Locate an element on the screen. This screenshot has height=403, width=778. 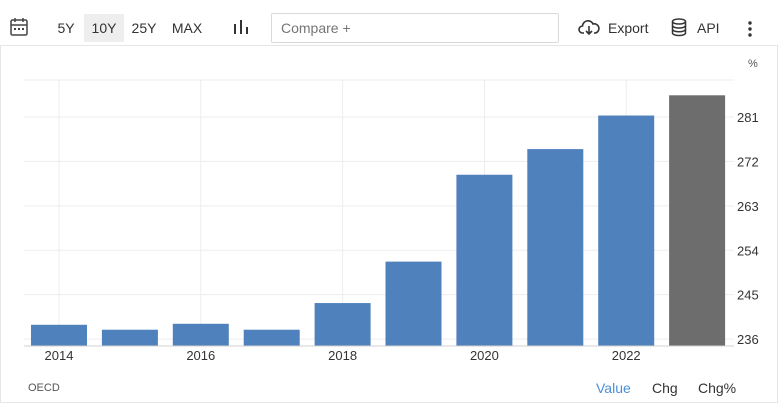
range-5y-button: 5Y is located at coordinates (66, 28).